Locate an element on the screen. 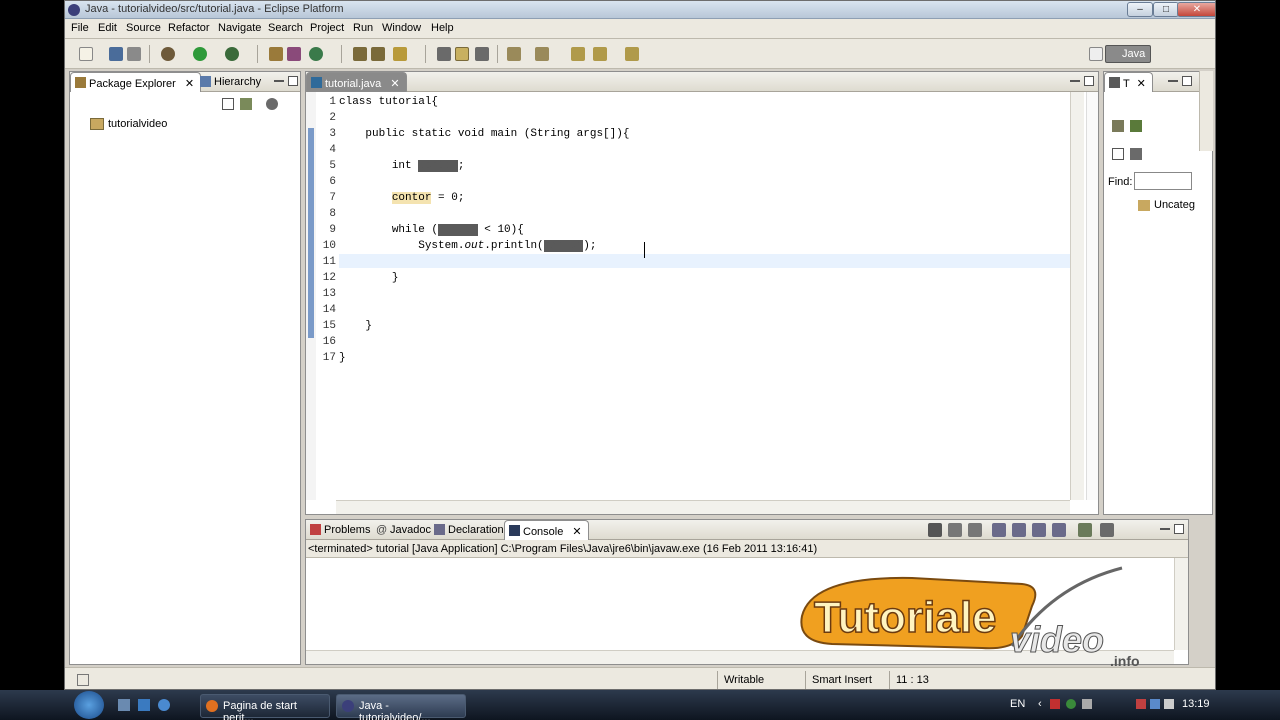  pin-console-icon is located at coordinates (1039, 530).